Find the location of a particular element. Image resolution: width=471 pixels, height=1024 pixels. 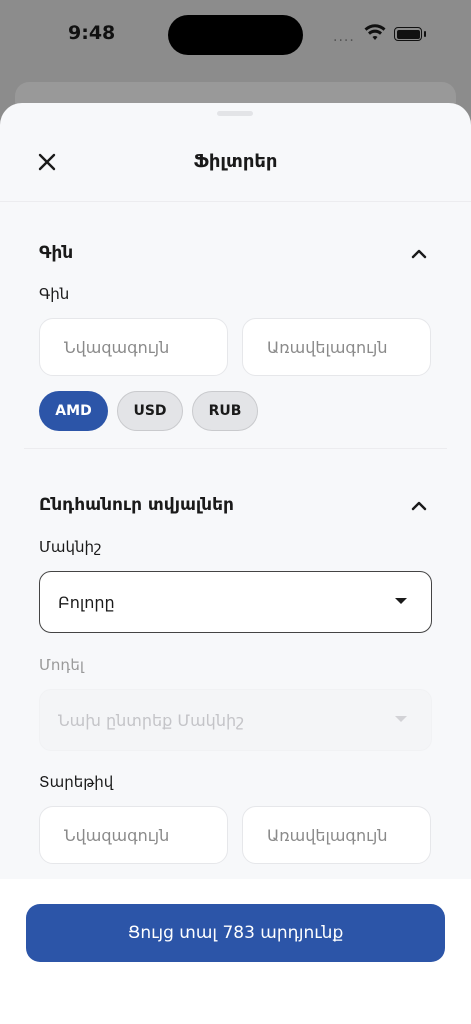

make-label: Մակնիշ is located at coordinates (70, 547).